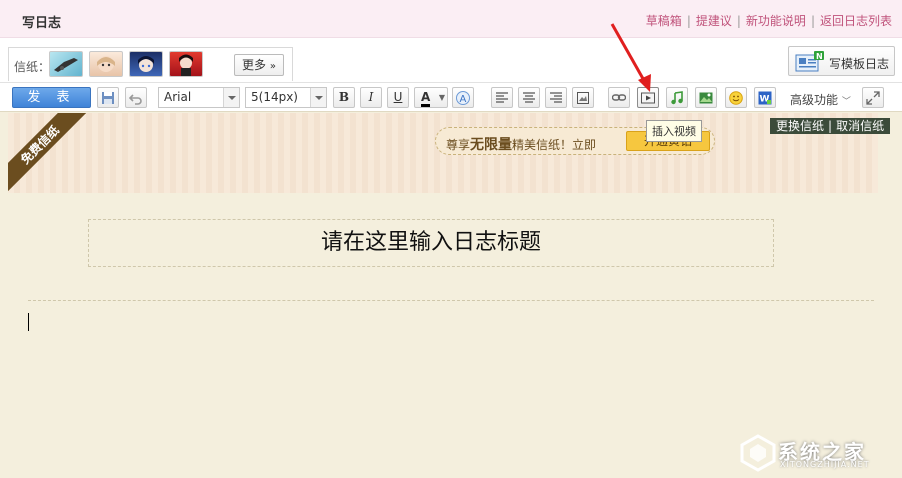  Describe the element at coordinates (451, 97) in the screenshot. I see `editor-toolbar: 发 表 Arial 5(14px) B I U A ▼ A W 高级功能 ﹀` at that location.